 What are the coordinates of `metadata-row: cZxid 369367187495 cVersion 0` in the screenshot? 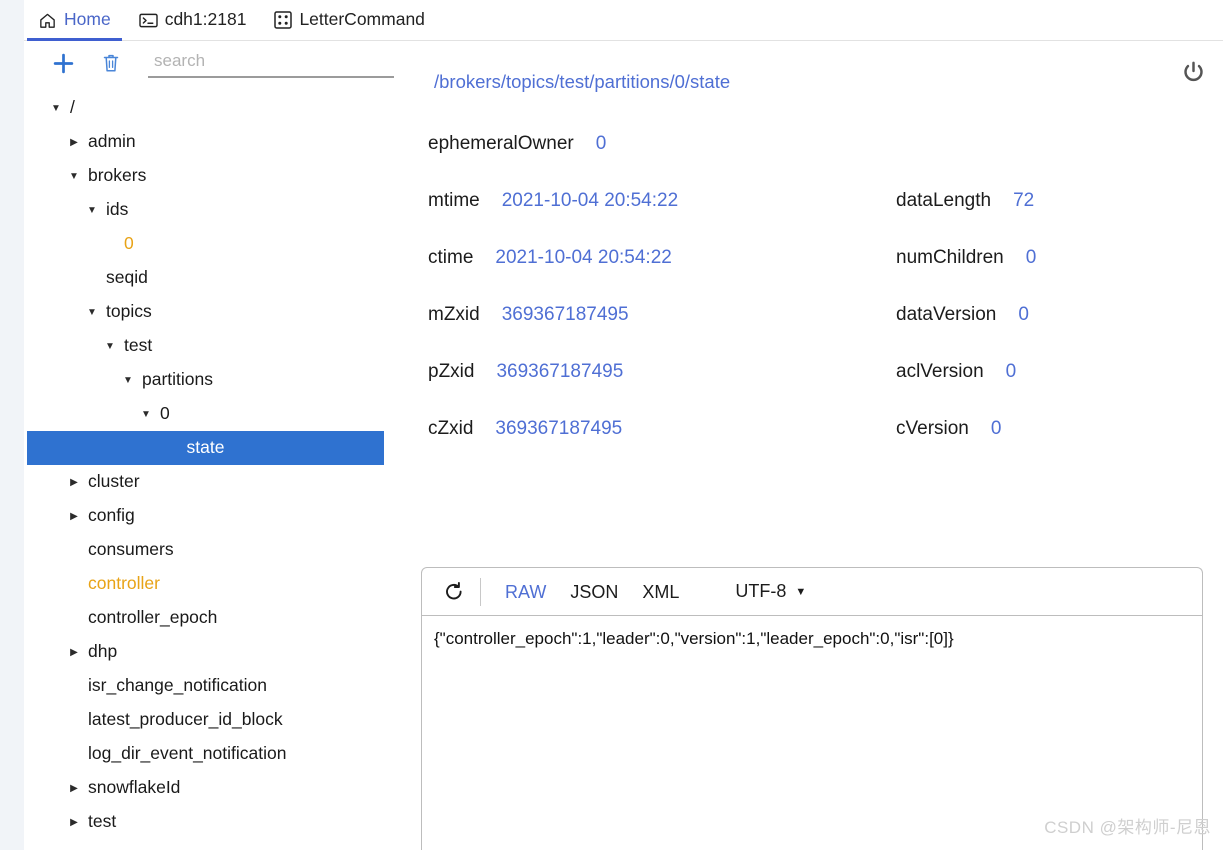 It's located at (820, 428).